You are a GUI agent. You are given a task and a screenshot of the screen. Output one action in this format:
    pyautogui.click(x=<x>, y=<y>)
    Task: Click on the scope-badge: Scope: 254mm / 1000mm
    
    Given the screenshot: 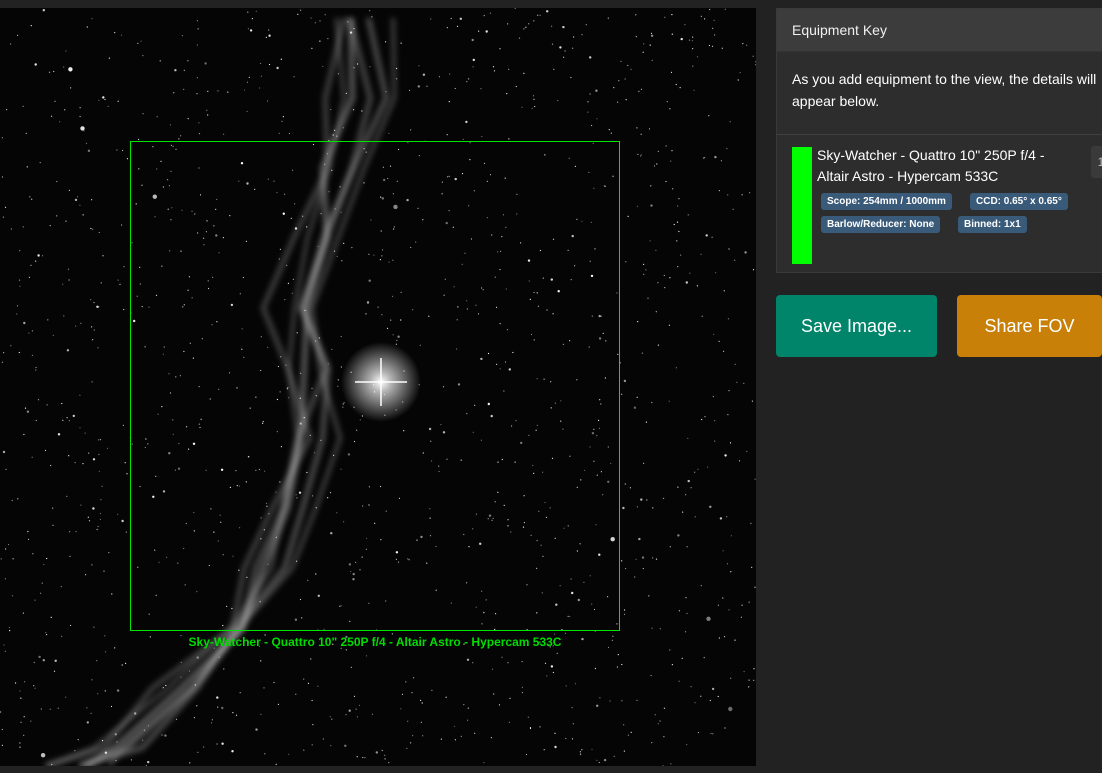 What is the action you would take?
    pyautogui.click(x=886, y=201)
    